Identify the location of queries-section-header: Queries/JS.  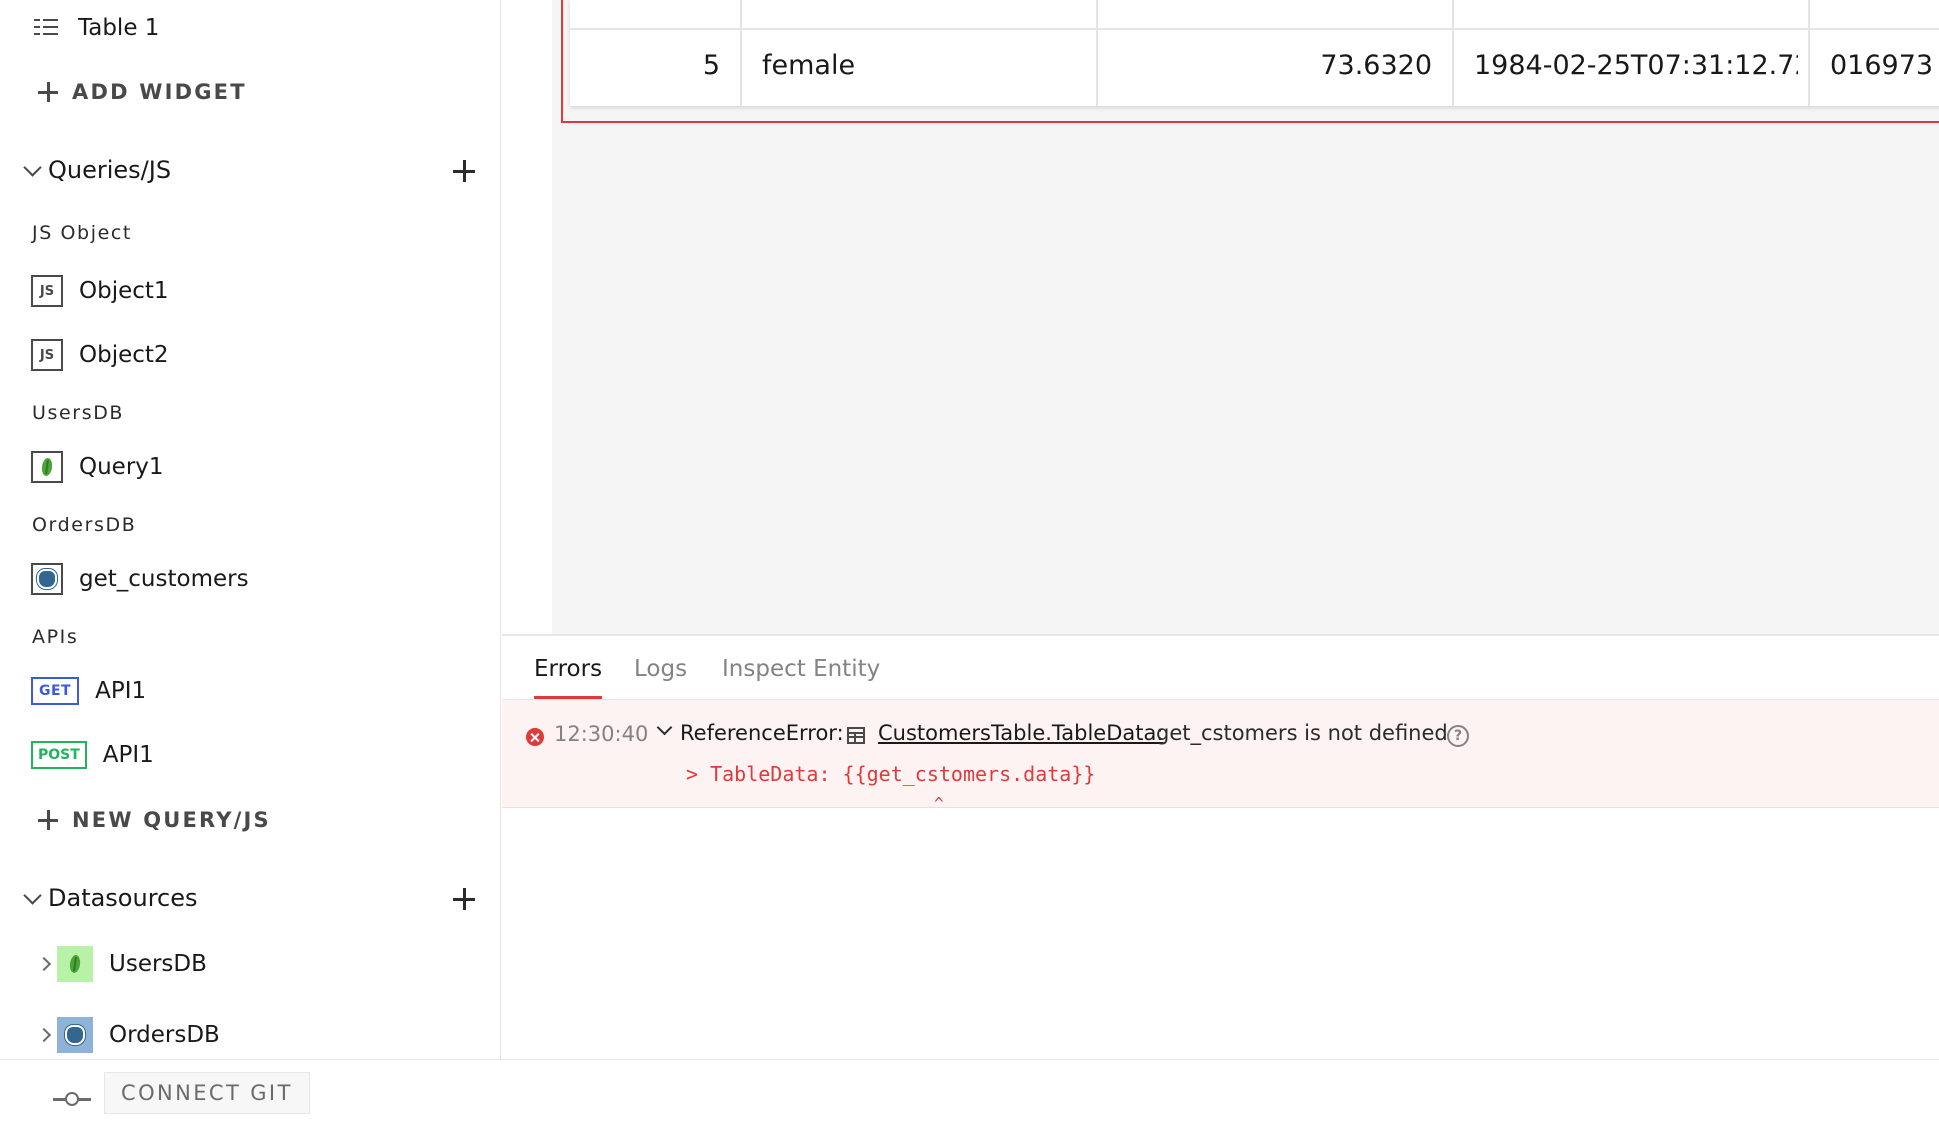
(250, 170).